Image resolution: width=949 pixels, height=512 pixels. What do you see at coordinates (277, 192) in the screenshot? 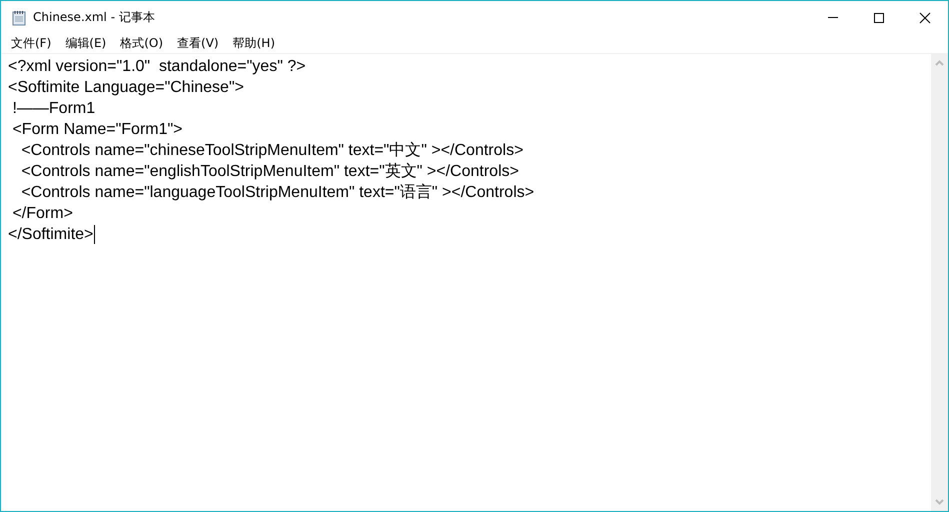
I see `code-line: <Controls name="languageToolStripMenuItem" text="语言" ></Controls>` at bounding box center [277, 192].